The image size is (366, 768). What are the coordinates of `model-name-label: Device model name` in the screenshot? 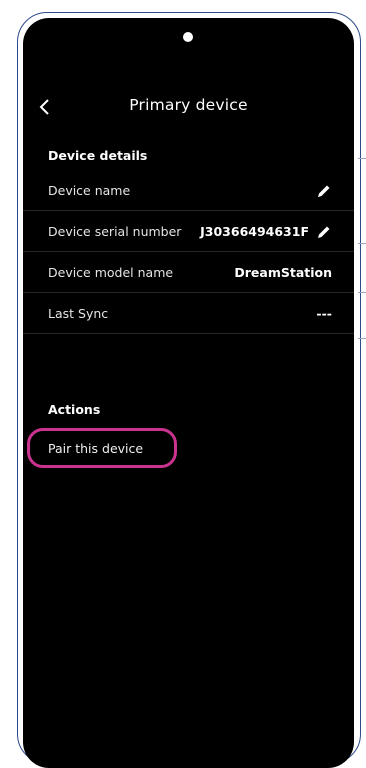 It's located at (111, 272).